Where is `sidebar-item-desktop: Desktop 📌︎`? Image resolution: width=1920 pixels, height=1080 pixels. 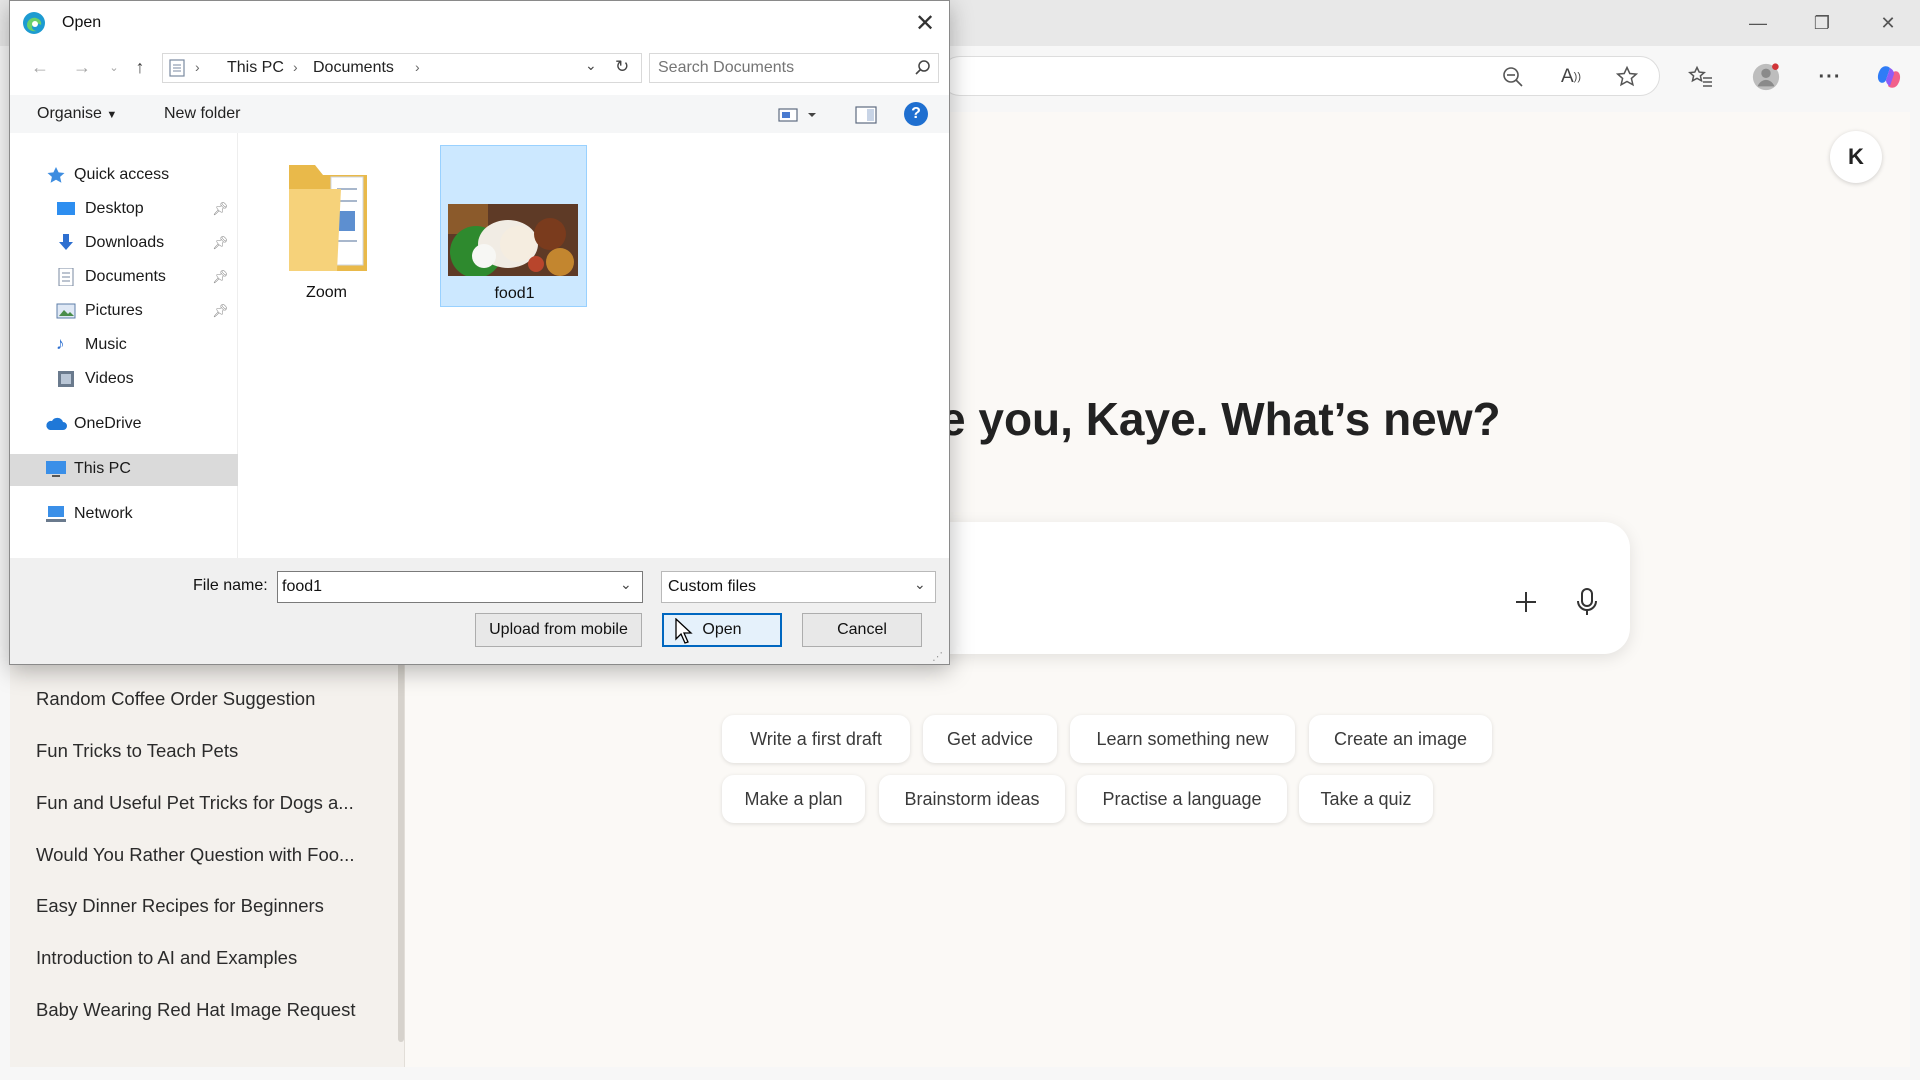
sidebar-item-desktop: Desktop 📌︎ is located at coordinates (124, 210).